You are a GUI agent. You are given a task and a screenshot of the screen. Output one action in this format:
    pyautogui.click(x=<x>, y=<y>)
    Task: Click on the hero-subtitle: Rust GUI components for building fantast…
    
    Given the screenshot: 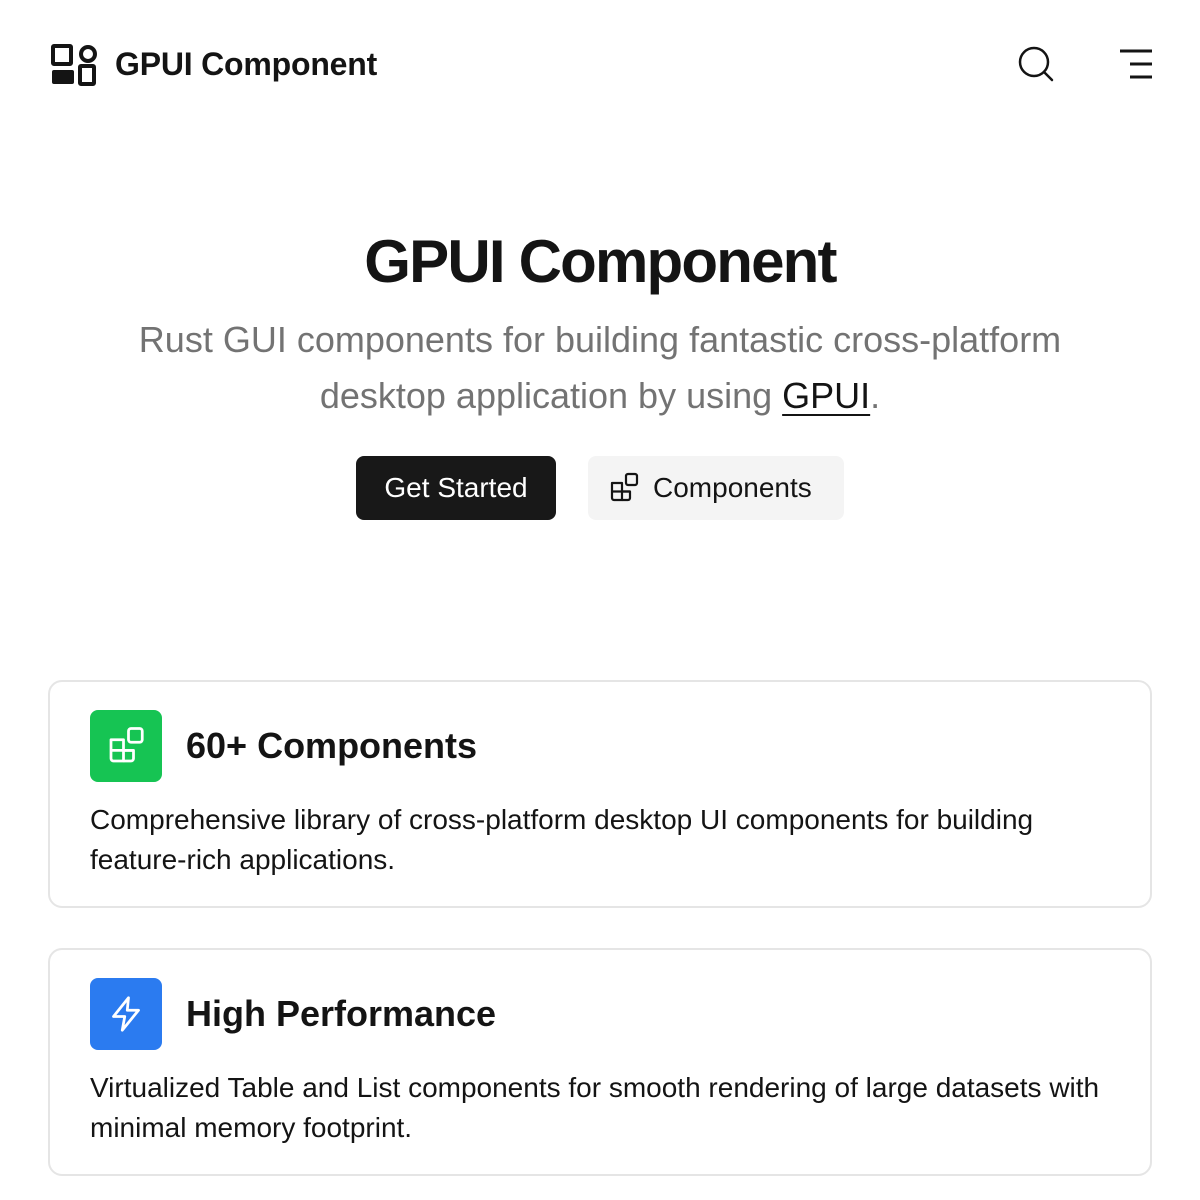 What is the action you would take?
    pyautogui.click(x=600, y=368)
    